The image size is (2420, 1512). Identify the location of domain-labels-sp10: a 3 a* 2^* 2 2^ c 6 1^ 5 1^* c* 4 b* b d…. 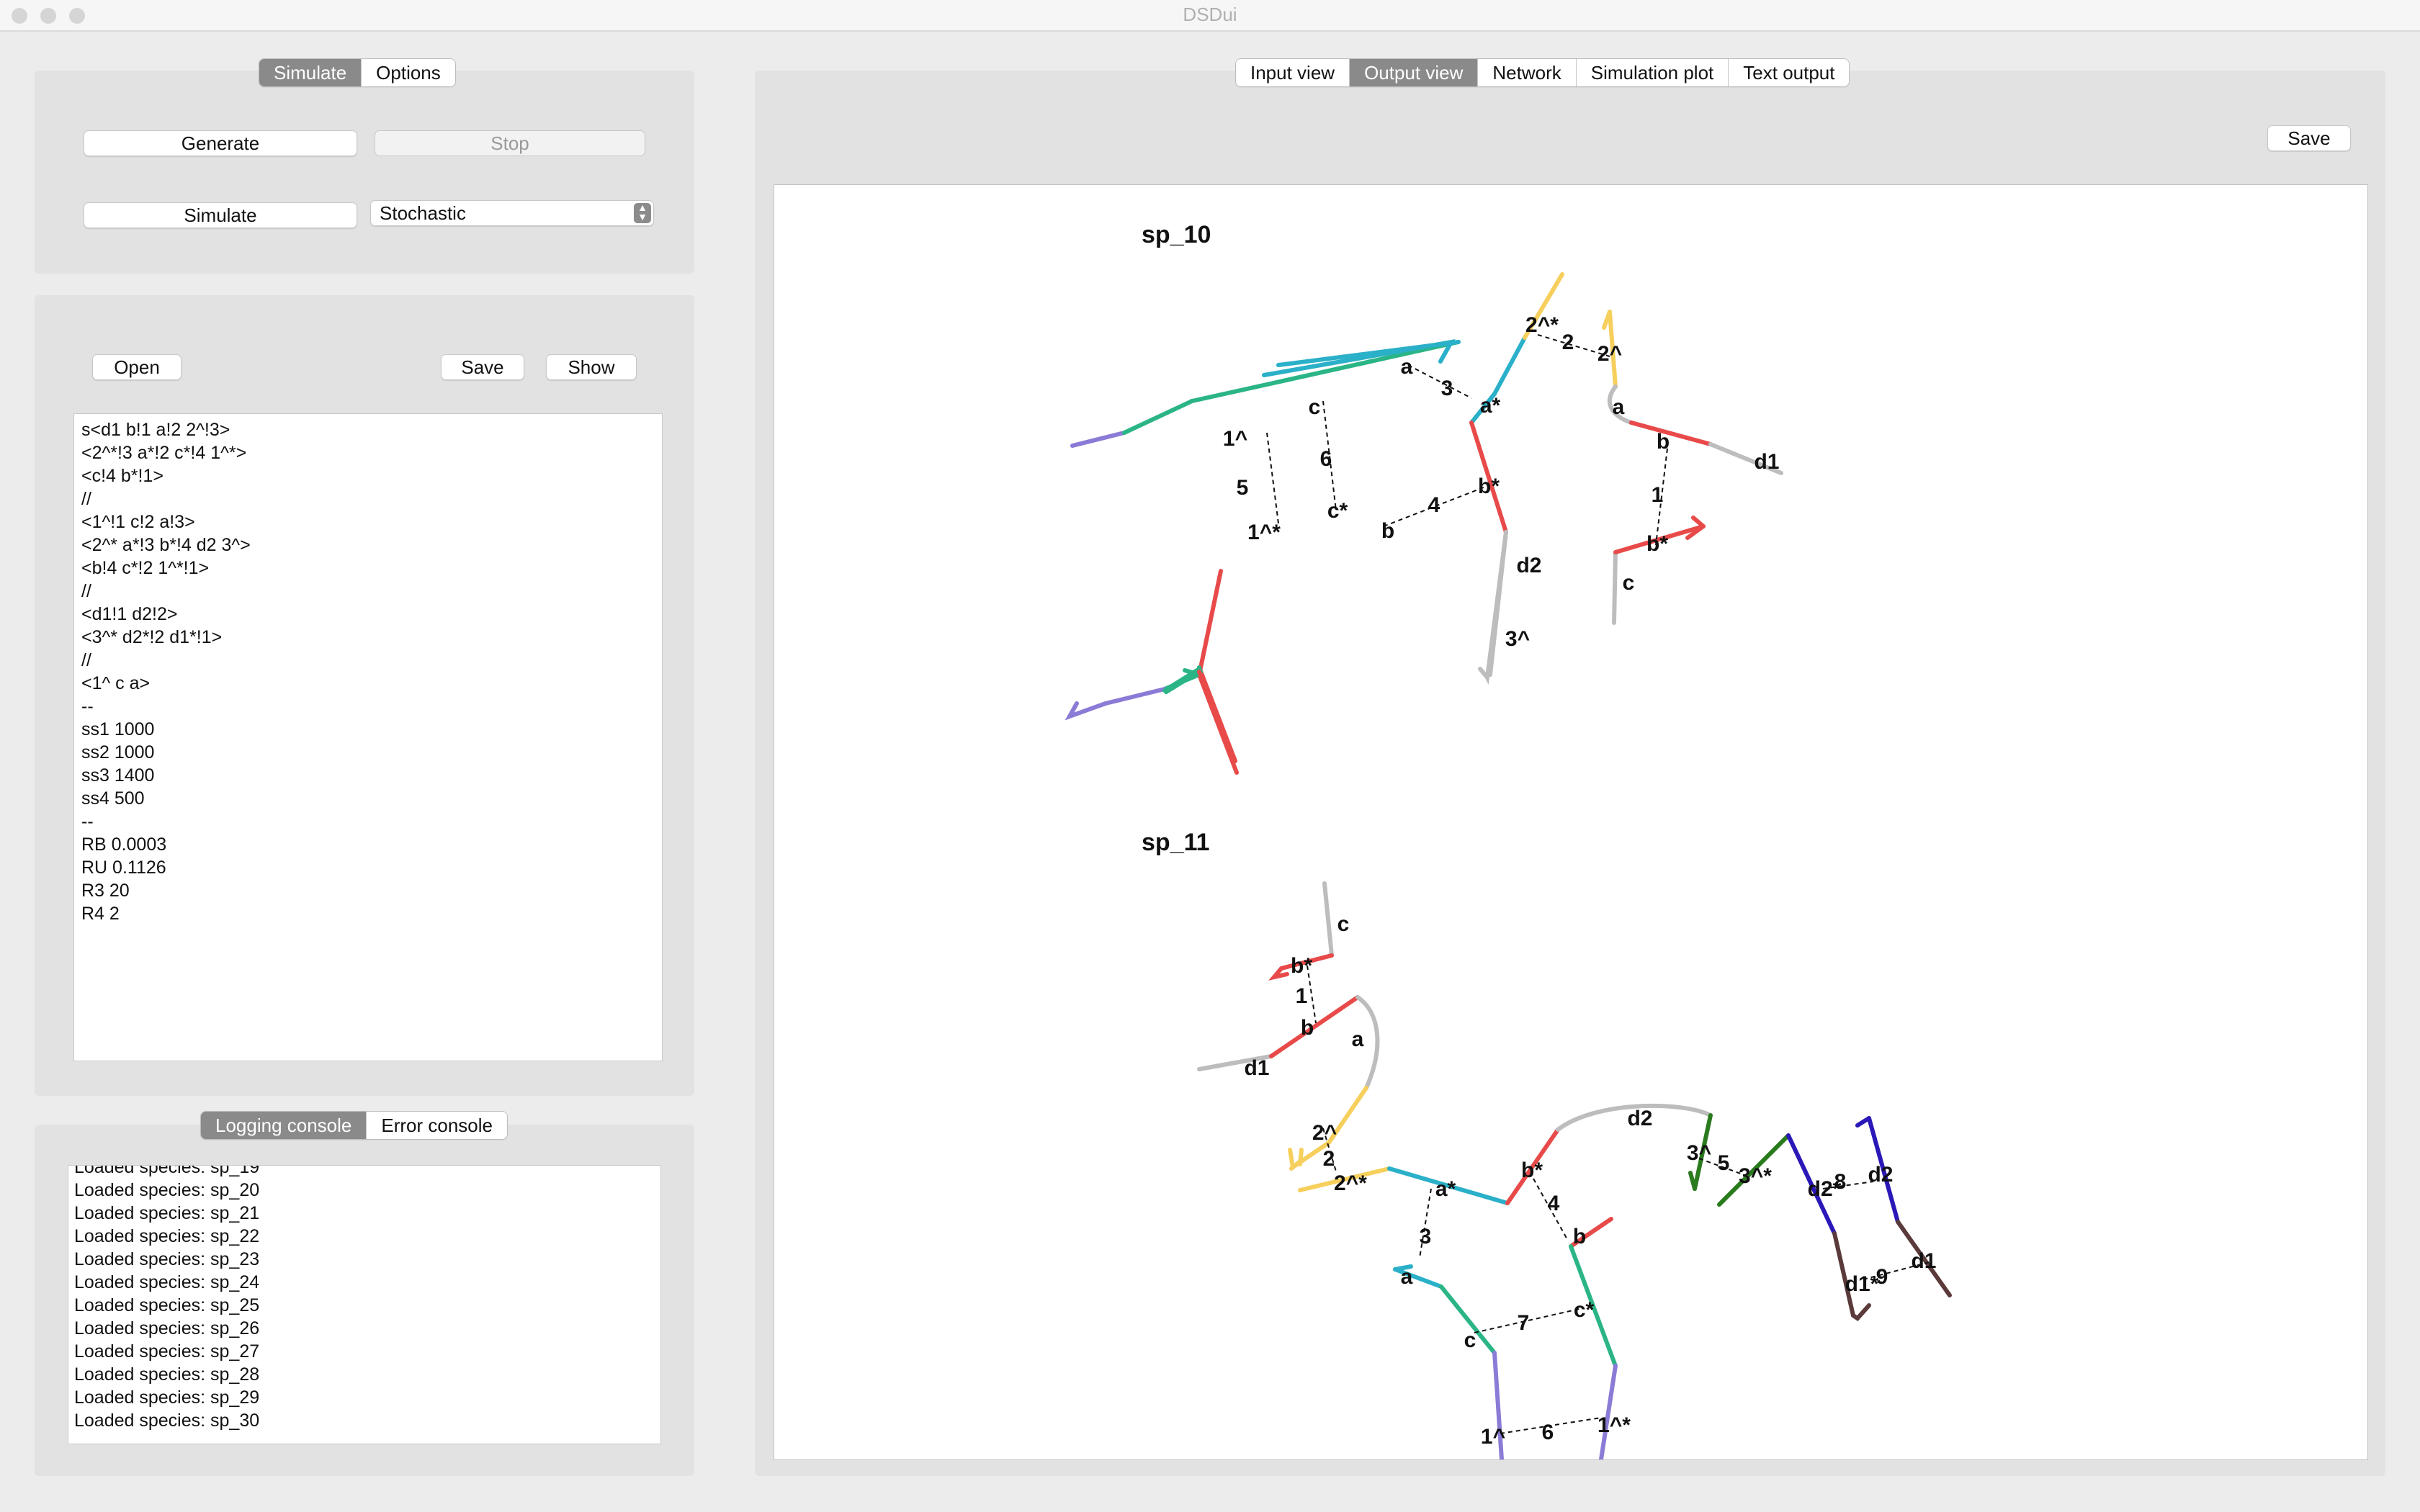
(1502, 482).